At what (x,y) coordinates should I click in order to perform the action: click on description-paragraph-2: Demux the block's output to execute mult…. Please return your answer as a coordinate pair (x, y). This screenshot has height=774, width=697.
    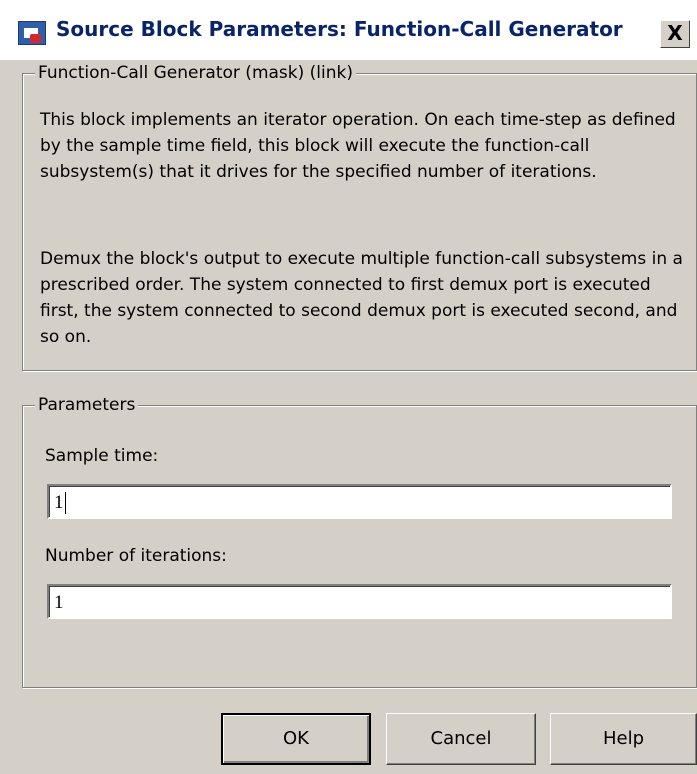
    Looking at the image, I should click on (361, 298).